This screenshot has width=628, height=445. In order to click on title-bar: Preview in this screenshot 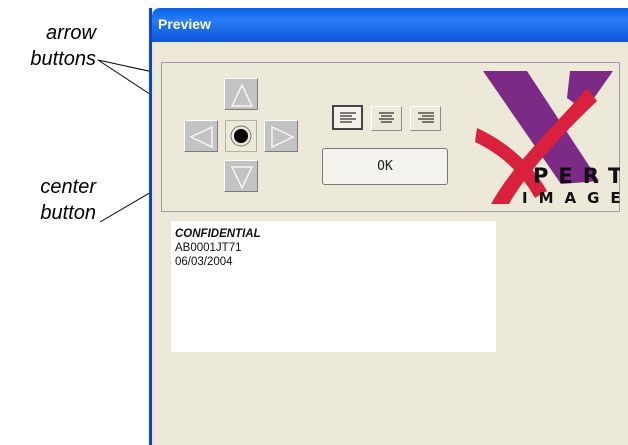, I will do `click(390, 25)`.